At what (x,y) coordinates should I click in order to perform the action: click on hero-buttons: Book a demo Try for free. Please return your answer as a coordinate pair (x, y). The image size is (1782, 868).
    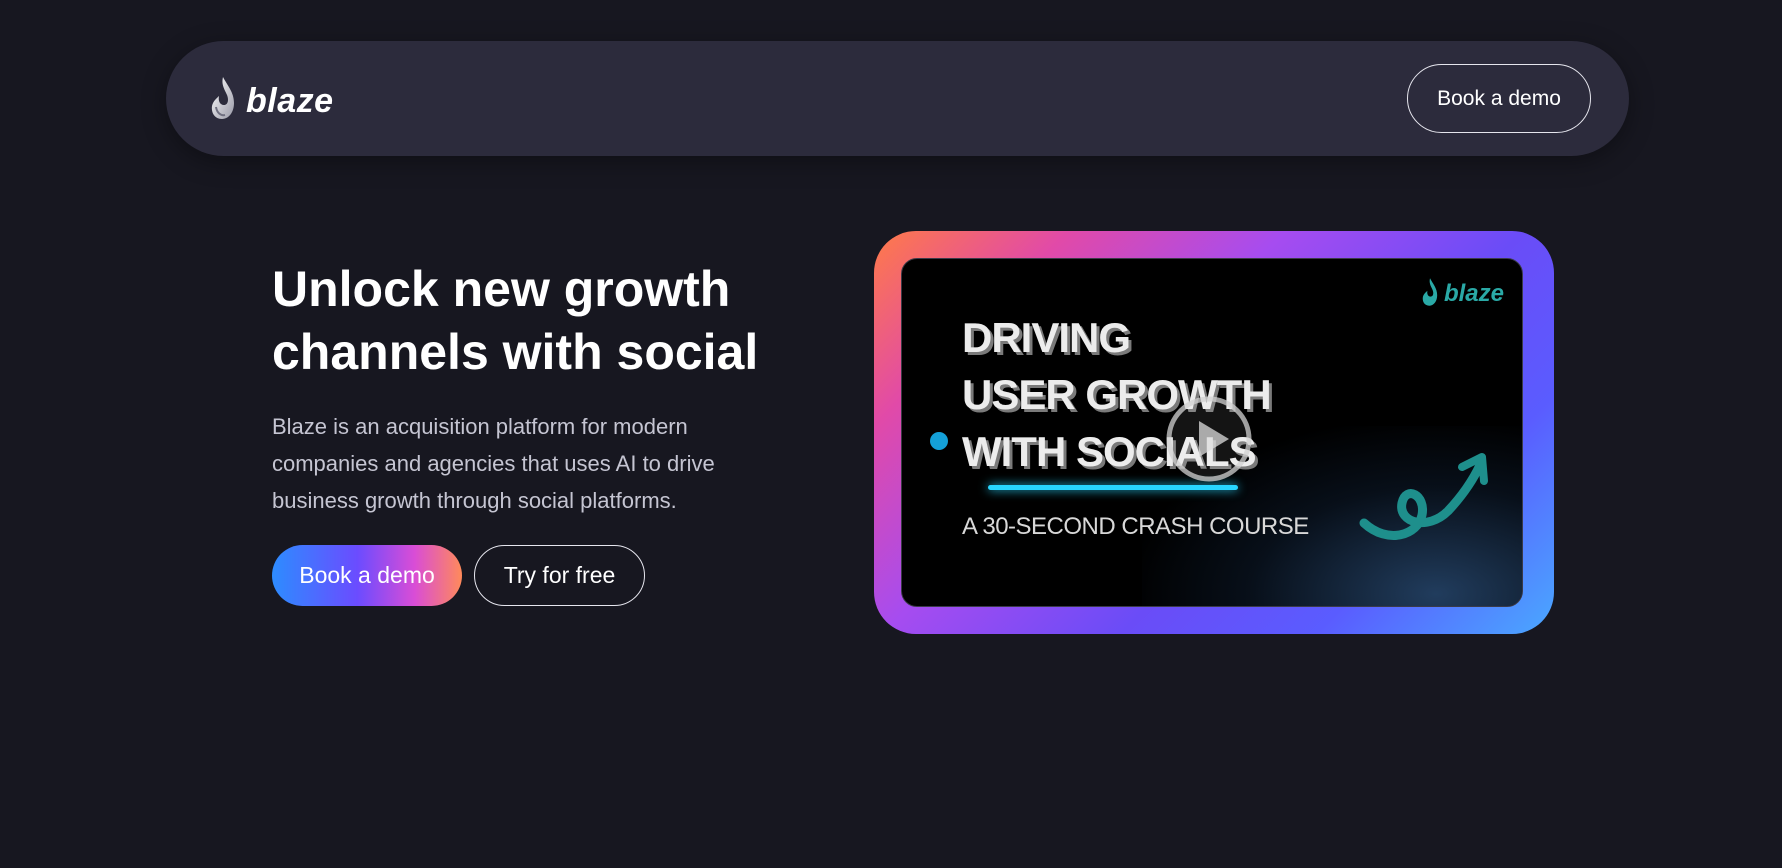
    Looking at the image, I should click on (458, 575).